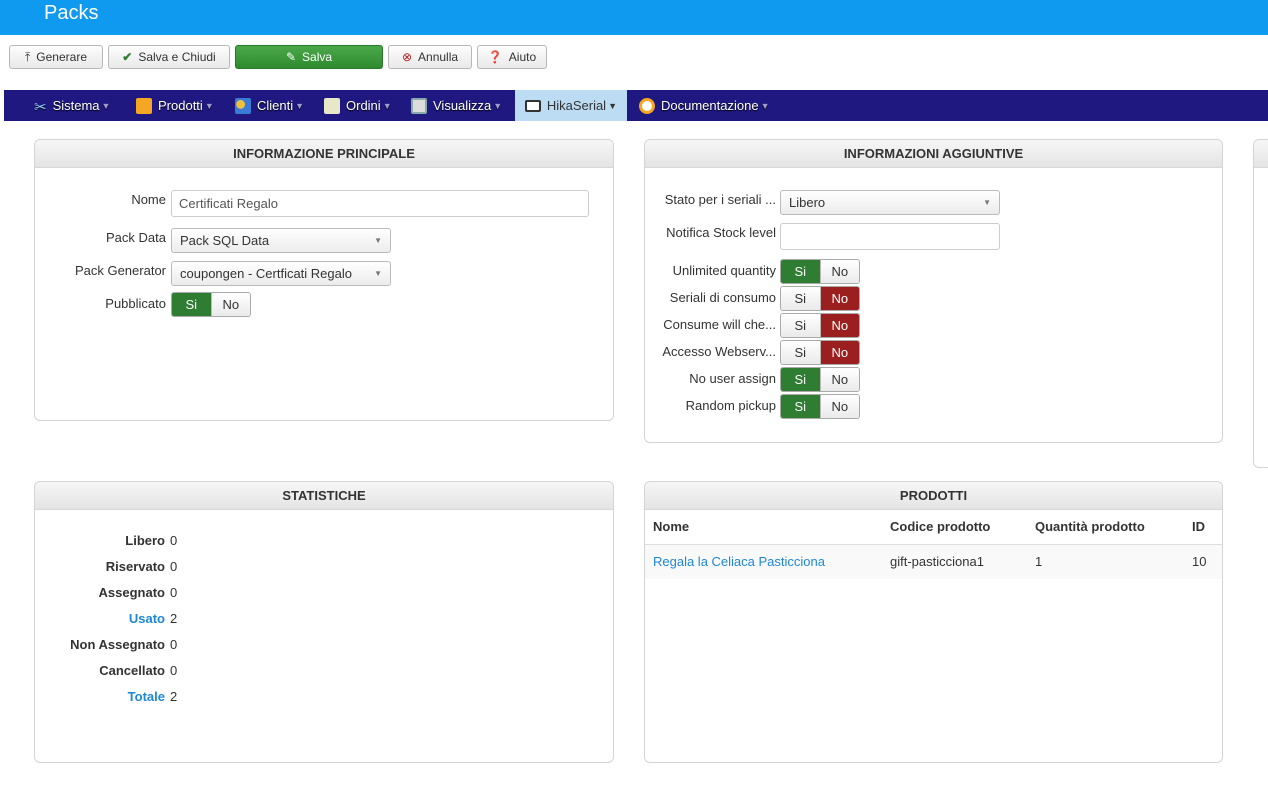 This screenshot has width=1268, height=795. Describe the element at coordinates (407, 57) in the screenshot. I see `cancel-icon: ⊗` at that location.